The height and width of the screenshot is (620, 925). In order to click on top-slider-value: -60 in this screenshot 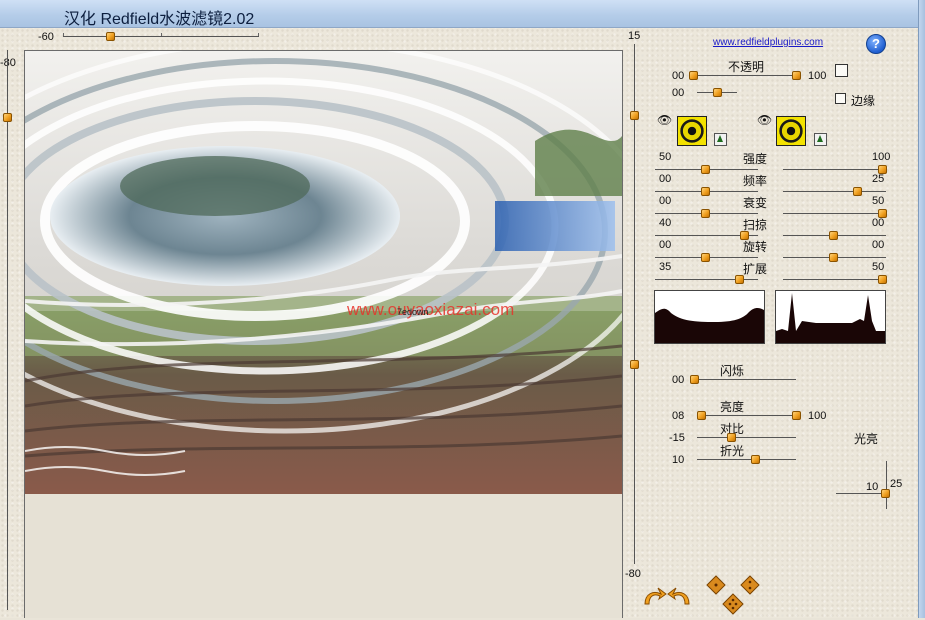, I will do `click(46, 37)`.